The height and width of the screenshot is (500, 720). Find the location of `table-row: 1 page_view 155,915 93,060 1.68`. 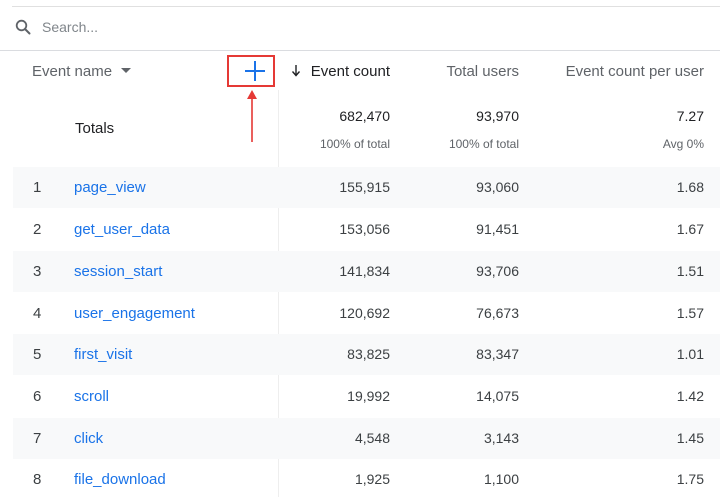

table-row: 1 page_view 155,915 93,060 1.68 is located at coordinates (366, 187).